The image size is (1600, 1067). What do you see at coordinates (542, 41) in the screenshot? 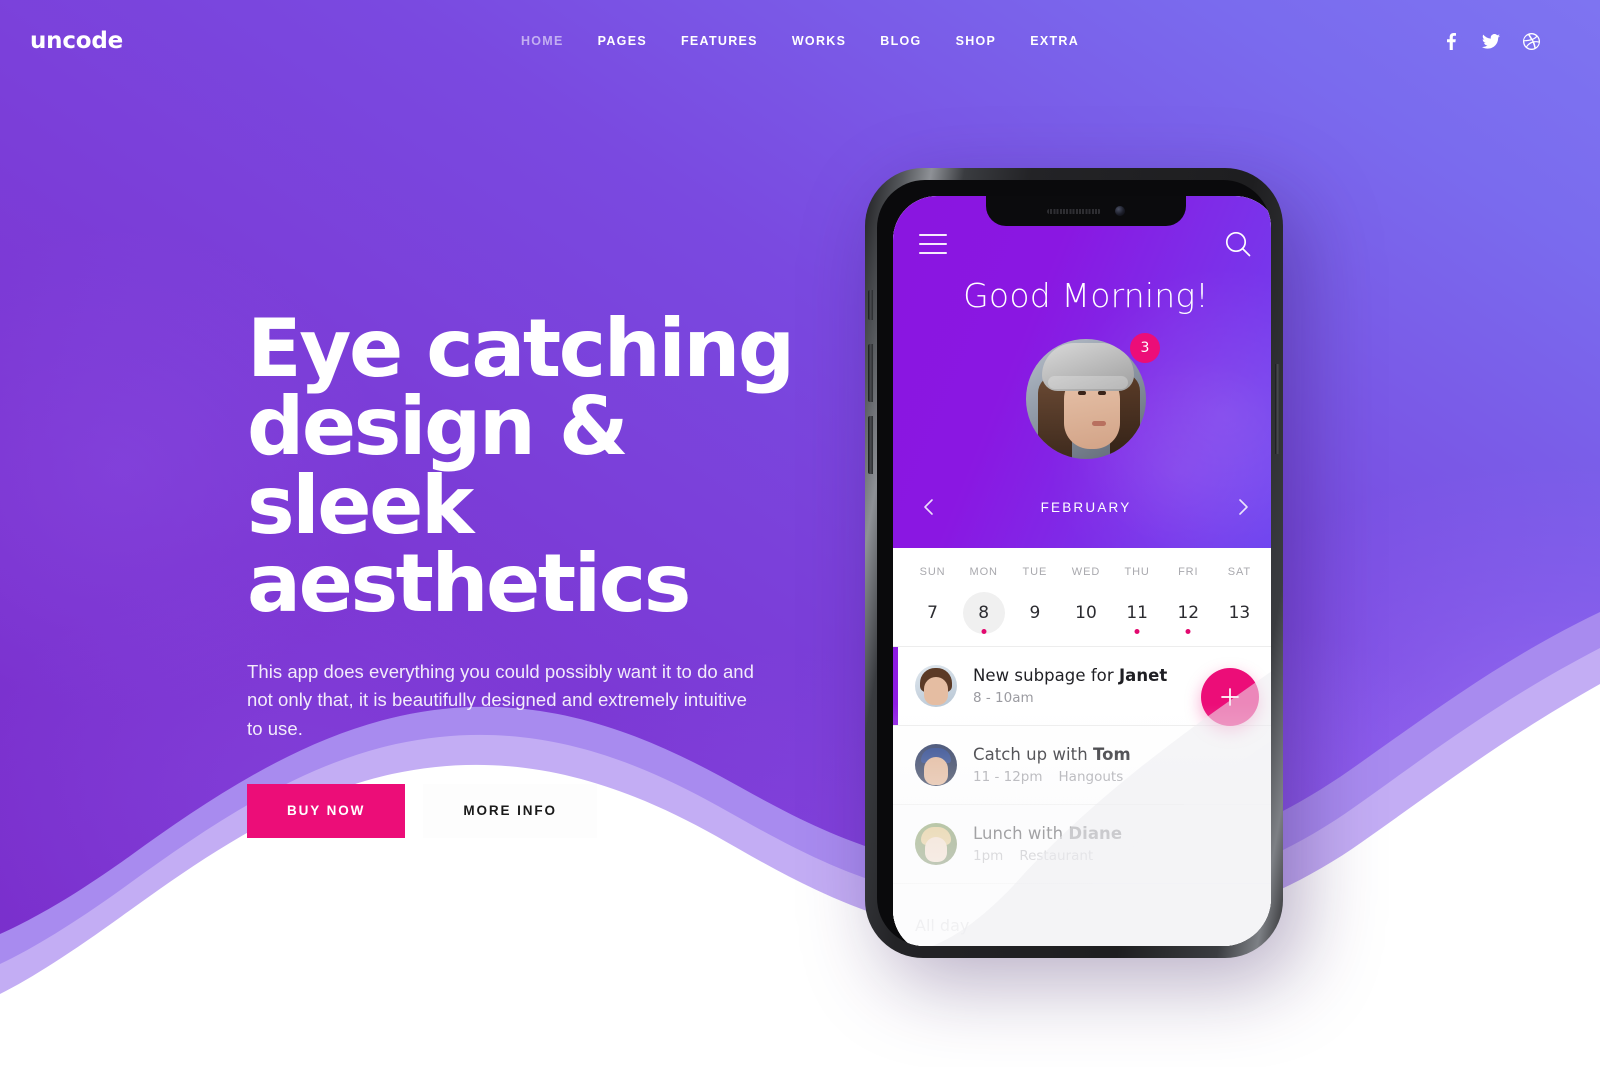
I see `nav-item-home: HOME` at bounding box center [542, 41].